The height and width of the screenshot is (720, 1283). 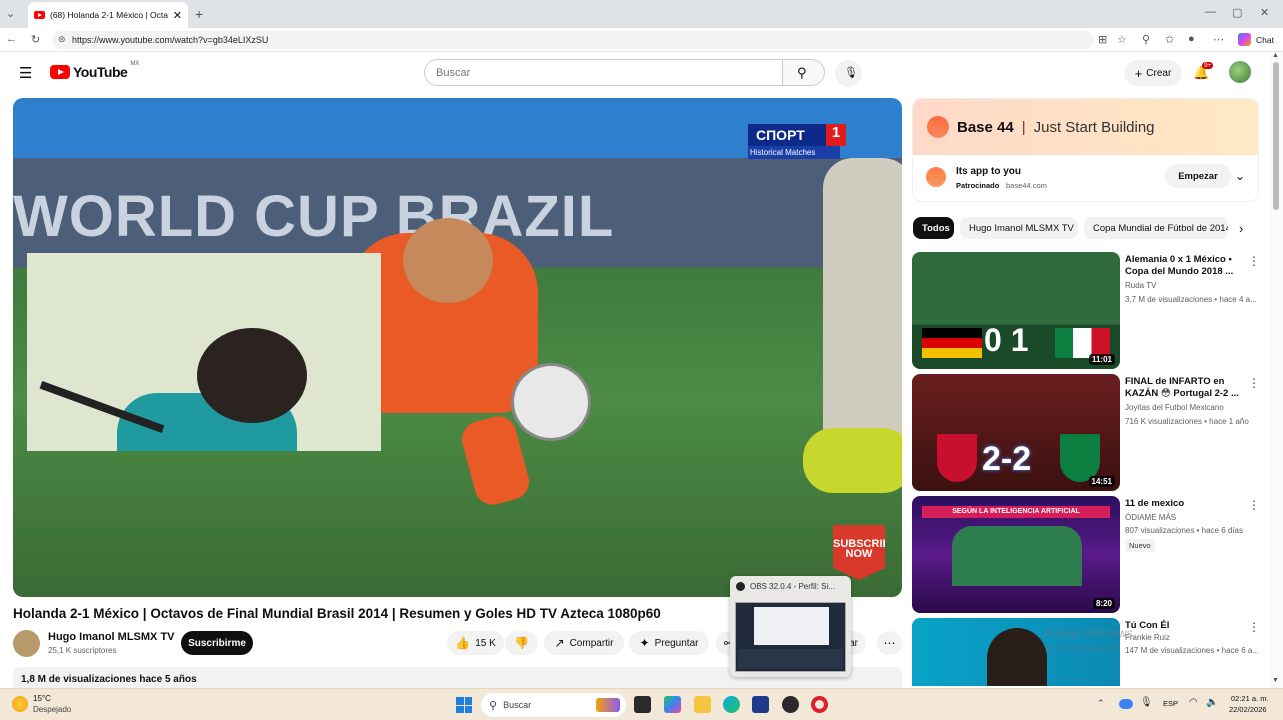 What do you see at coordinates (1275, 55) in the screenshot?
I see `scroll-up-icon: ▲` at bounding box center [1275, 55].